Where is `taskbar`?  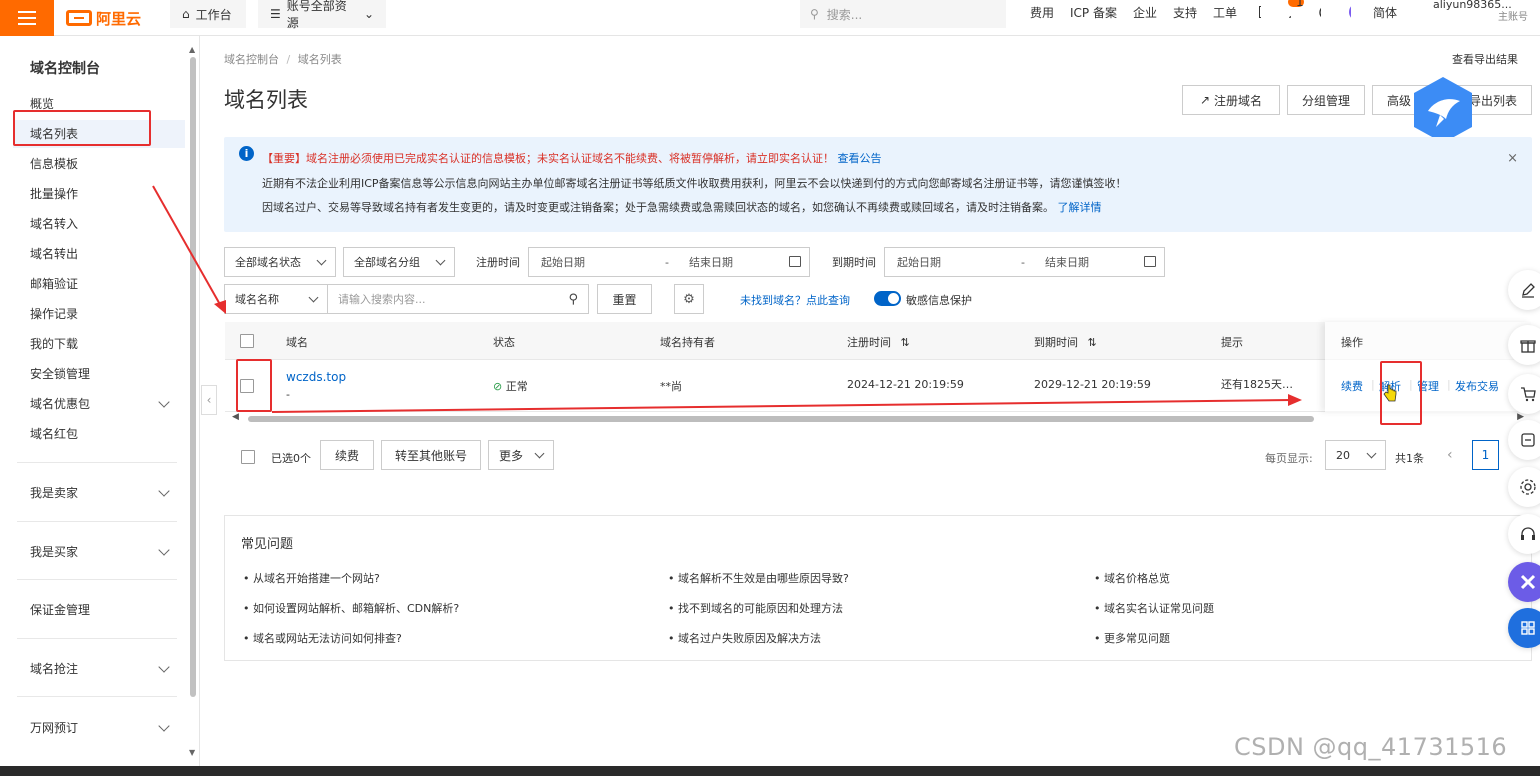
taskbar is located at coordinates (770, 771).